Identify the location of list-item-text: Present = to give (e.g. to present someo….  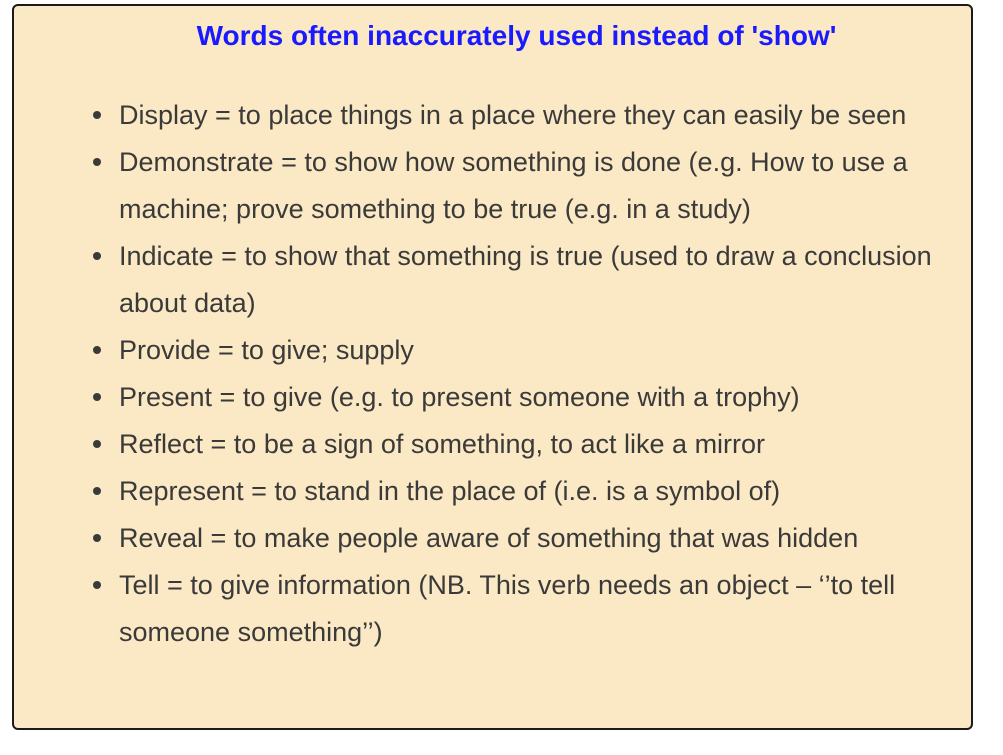
(459, 397).